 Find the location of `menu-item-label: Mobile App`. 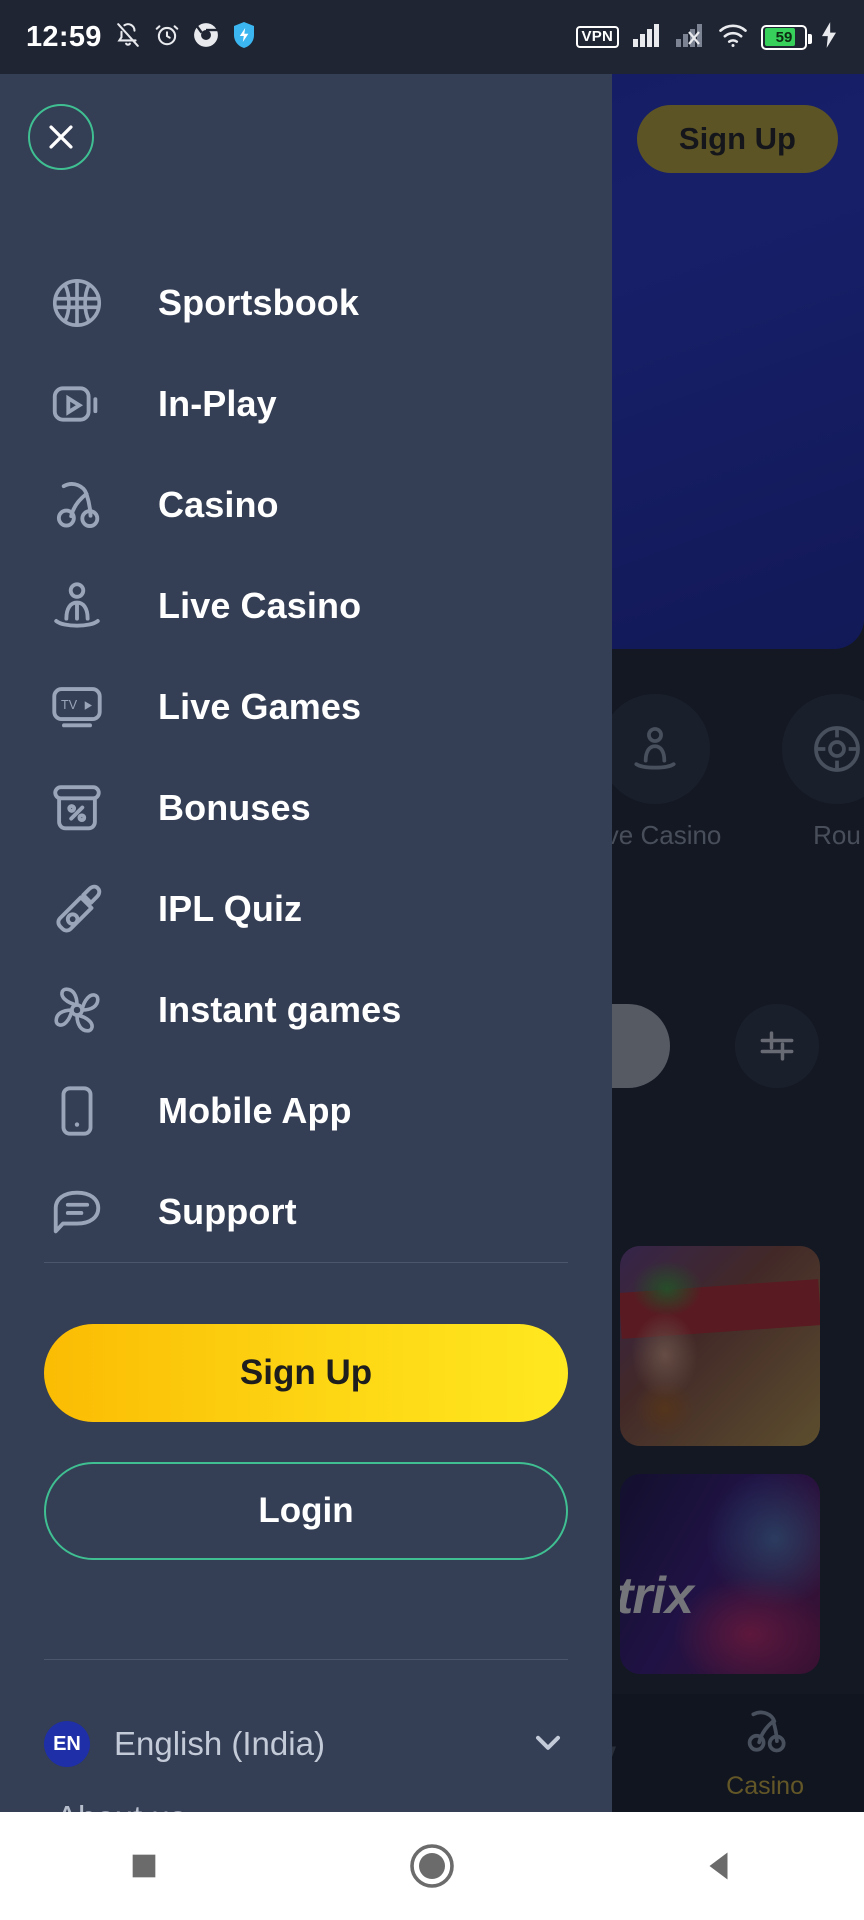

menu-item-label: Mobile App is located at coordinates (255, 1110).